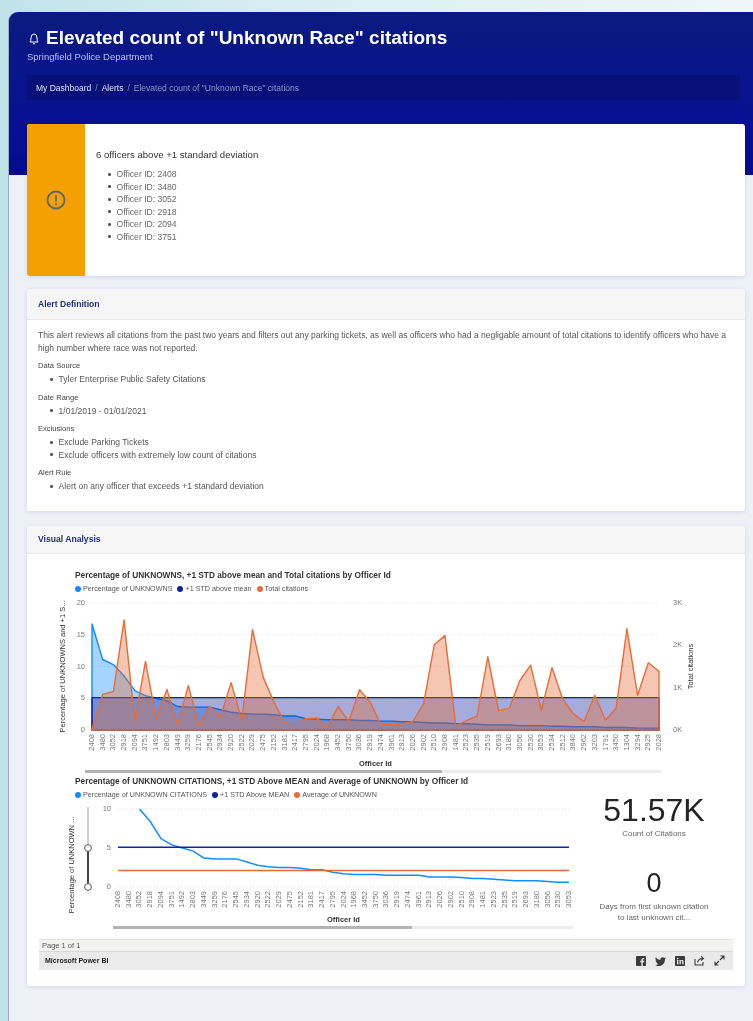 The image size is (753, 1021). Describe the element at coordinates (383, 341) in the screenshot. I see `description-text: This alert reviews all citations from the past two years and filters out any parking tickets, as well as officers who had a negligable amount of total citations to identify officers who have a high number where race was not reported.` at that location.